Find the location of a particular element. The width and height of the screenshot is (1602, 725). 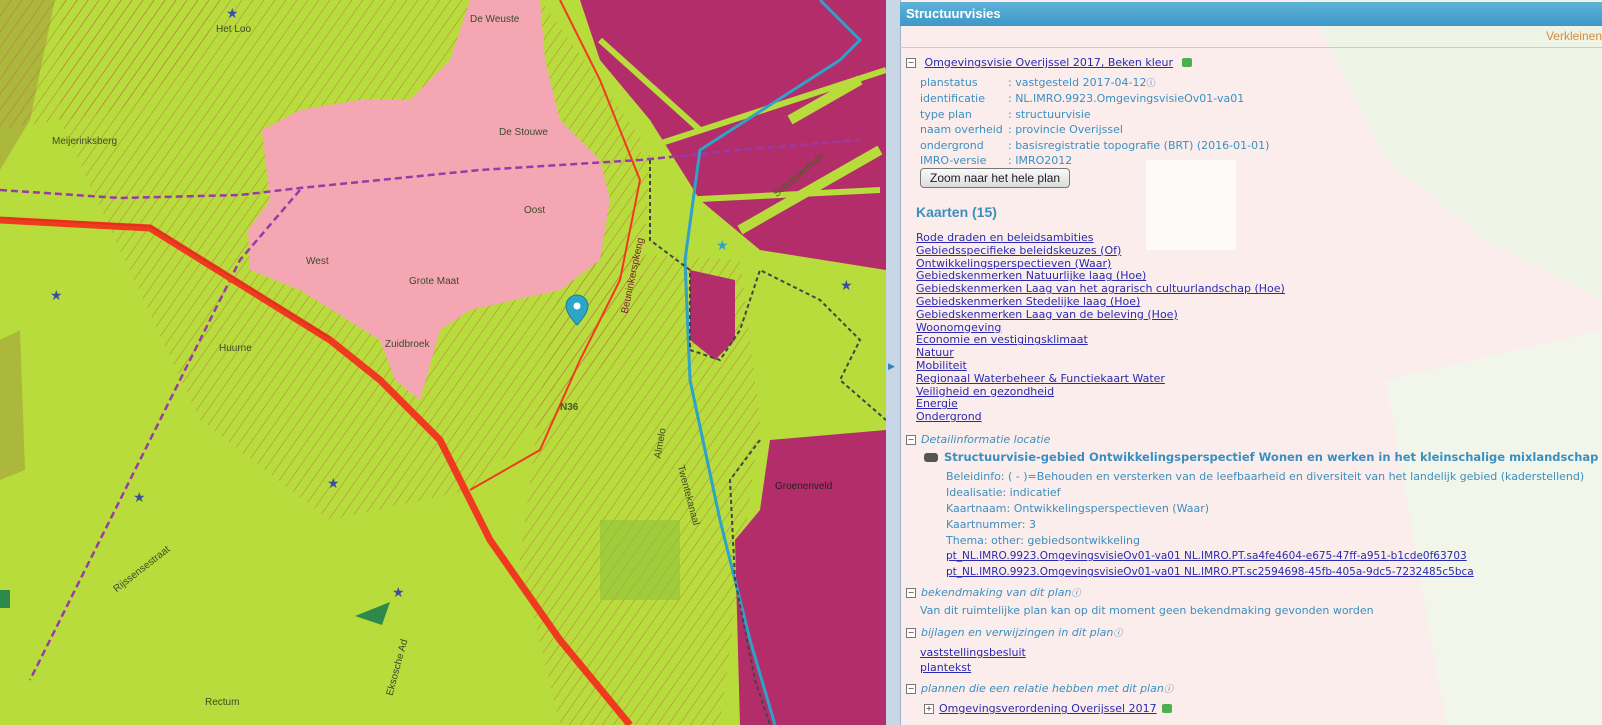

kaart-link: Veiligheid en gezondheid is located at coordinates (985, 391).